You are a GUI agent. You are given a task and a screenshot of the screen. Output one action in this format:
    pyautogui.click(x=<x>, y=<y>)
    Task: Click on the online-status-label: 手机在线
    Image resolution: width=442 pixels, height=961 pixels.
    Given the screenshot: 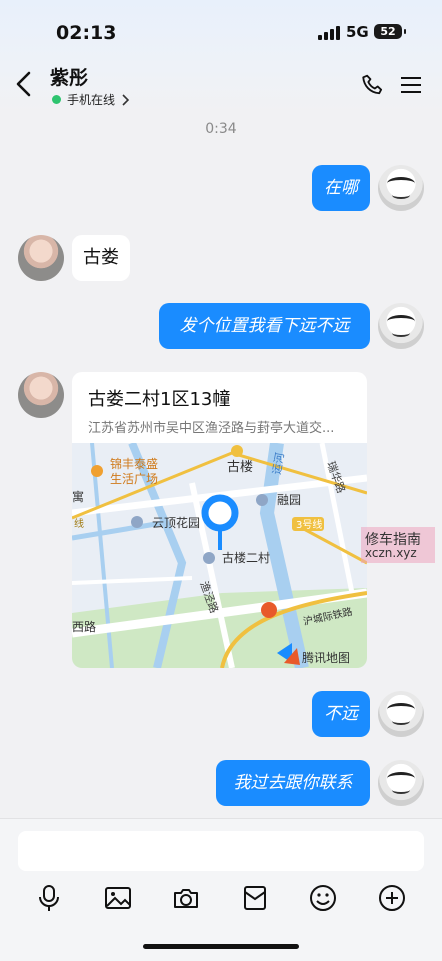 What is the action you would take?
    pyautogui.click(x=91, y=100)
    